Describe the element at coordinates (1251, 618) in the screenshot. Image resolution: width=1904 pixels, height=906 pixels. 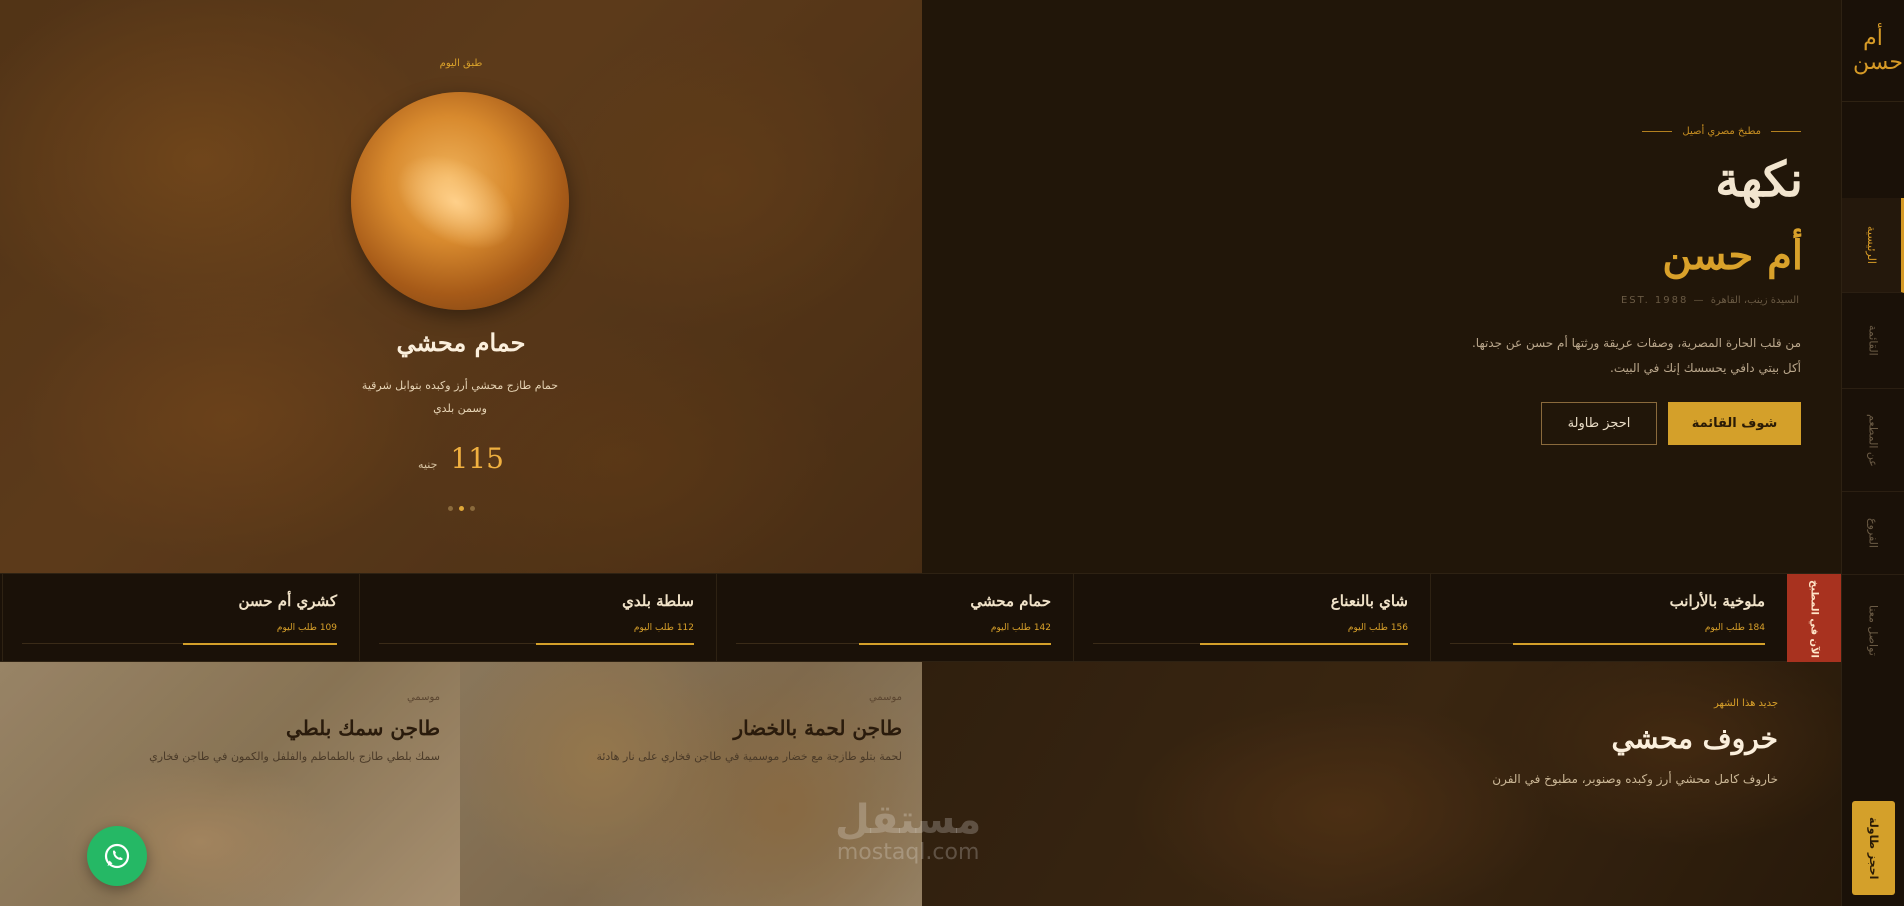
I see `popular-item: شاي بالنعناع 156 طلب اليوم` at that location.